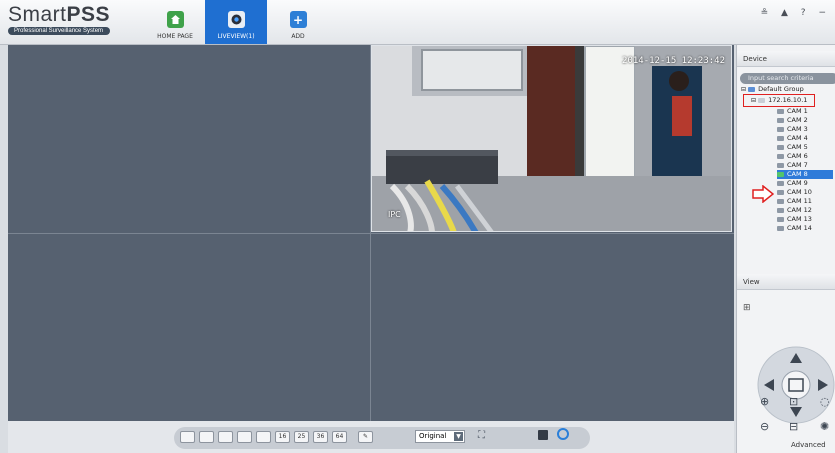  I want to click on tree-camera-item: CAM 14, so click(805, 228).